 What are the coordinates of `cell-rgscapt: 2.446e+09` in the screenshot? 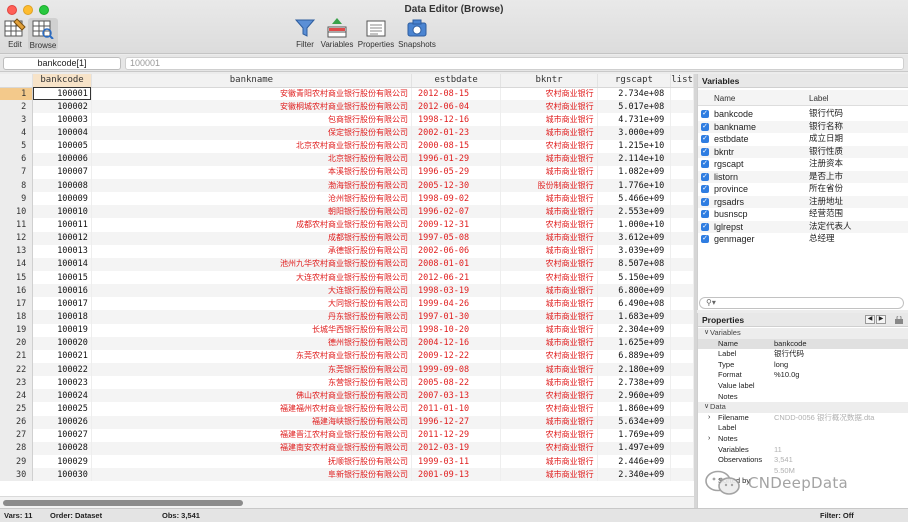 It's located at (634, 461).